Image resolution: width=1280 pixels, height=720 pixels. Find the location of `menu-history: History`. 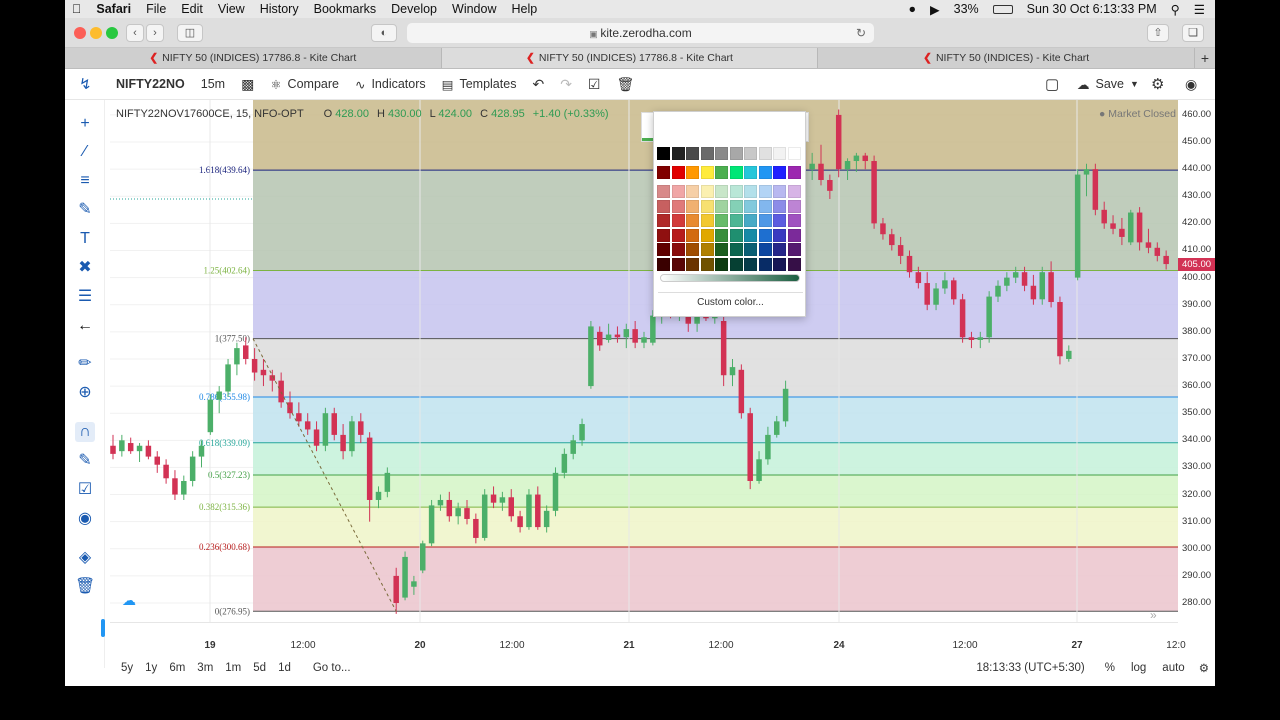

menu-history: History is located at coordinates (279, 9).